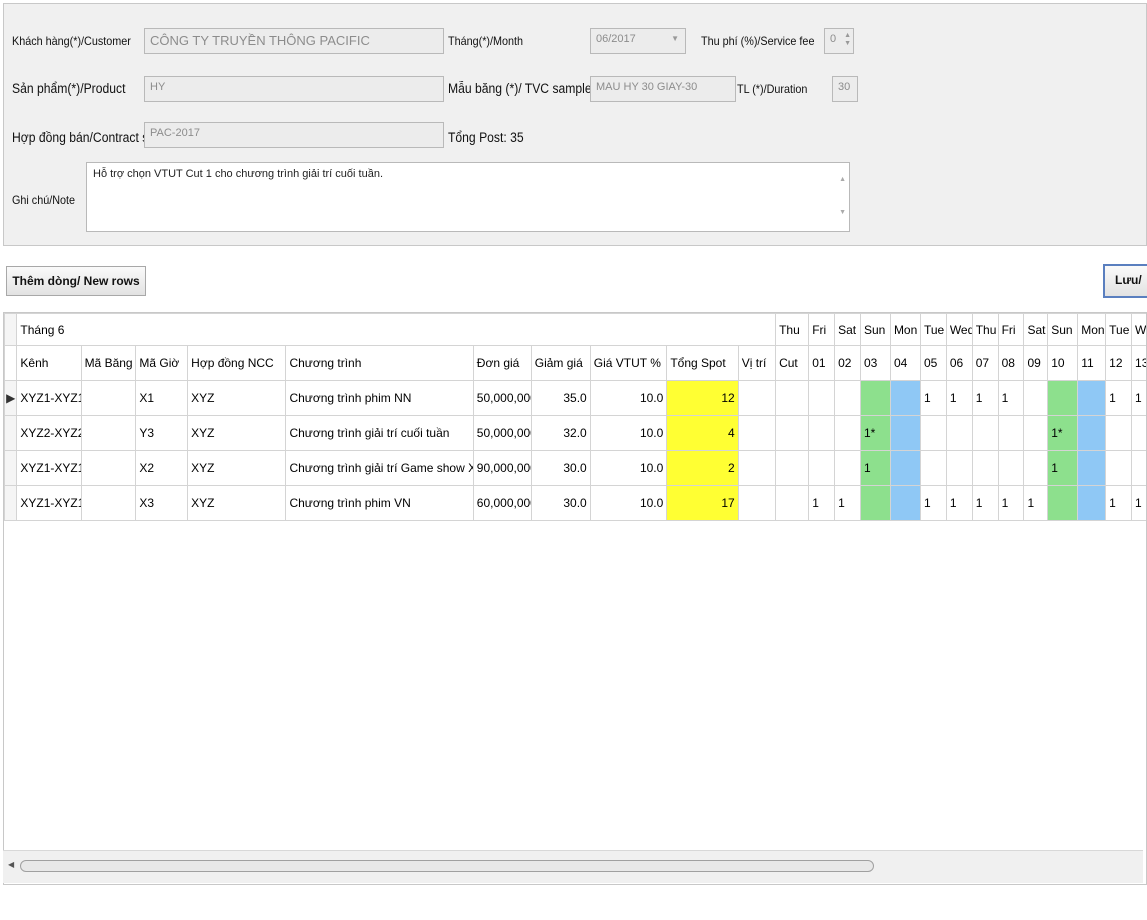  Describe the element at coordinates (76, 281) in the screenshot. I see `new-rows-button: Thêm dòng/ New rows` at that location.